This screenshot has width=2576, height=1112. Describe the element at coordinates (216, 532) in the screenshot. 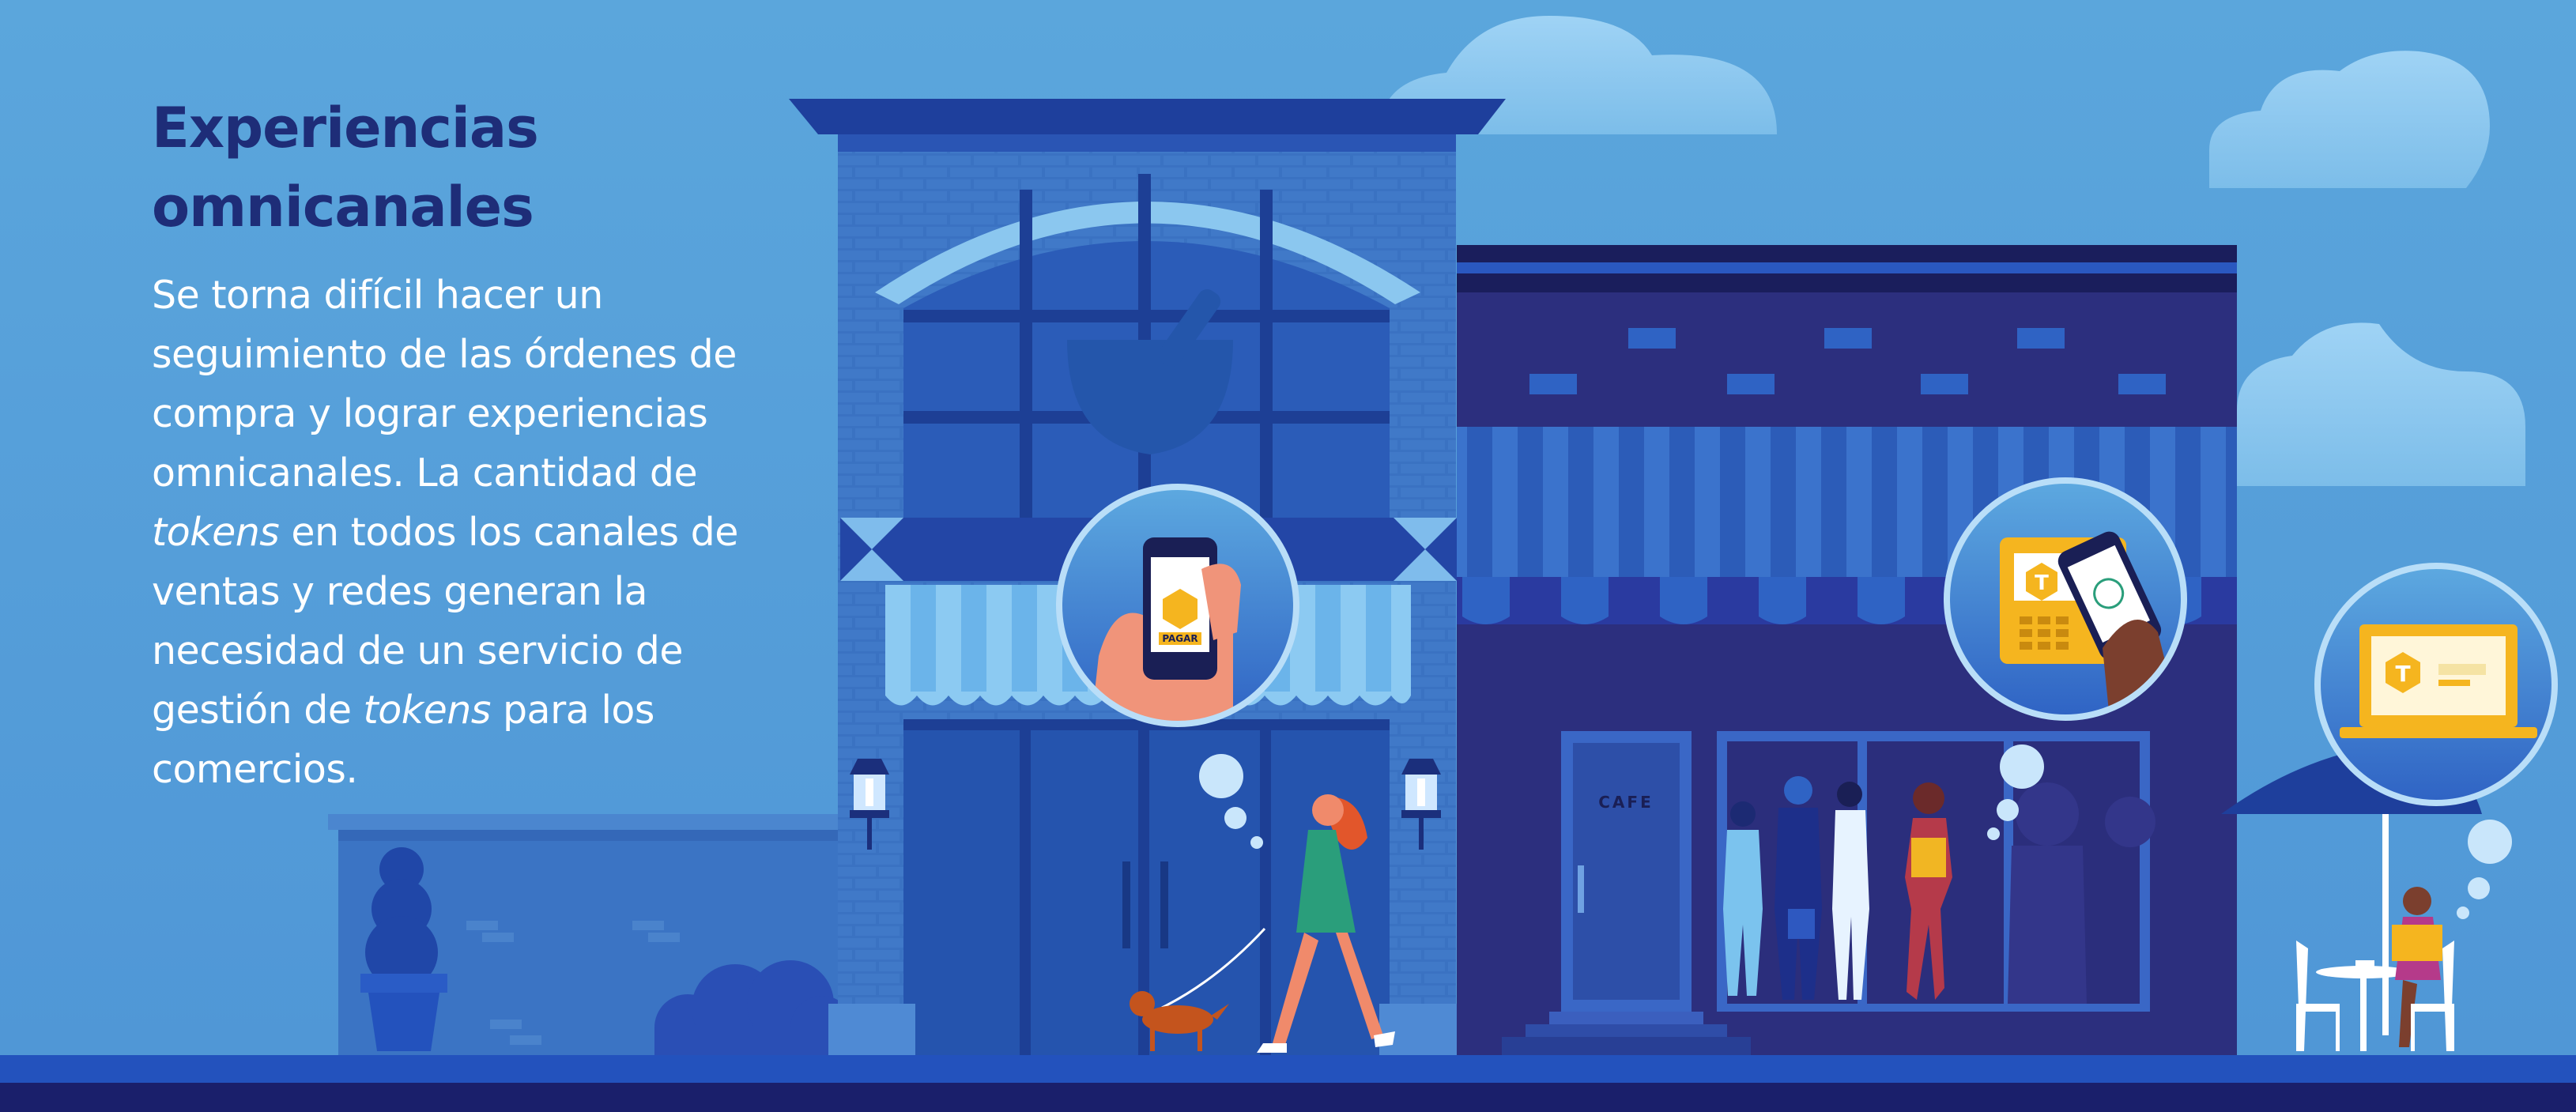

I see `description-emphasis-1: tokens` at that location.